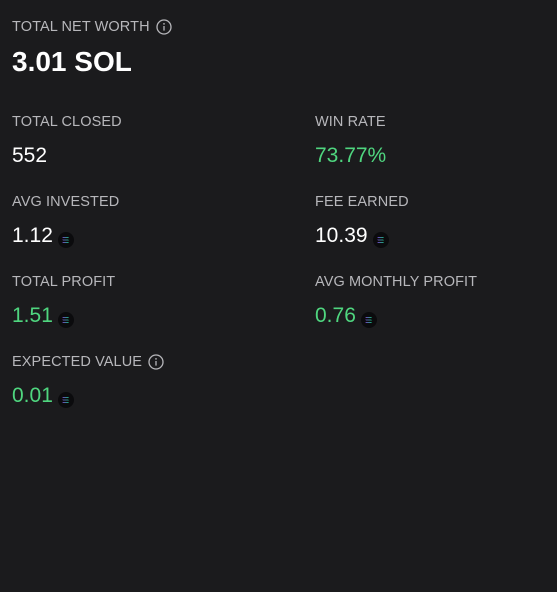  Describe the element at coordinates (81, 27) in the screenshot. I see `net-worth-label: TOTAL NET WORTH` at that location.